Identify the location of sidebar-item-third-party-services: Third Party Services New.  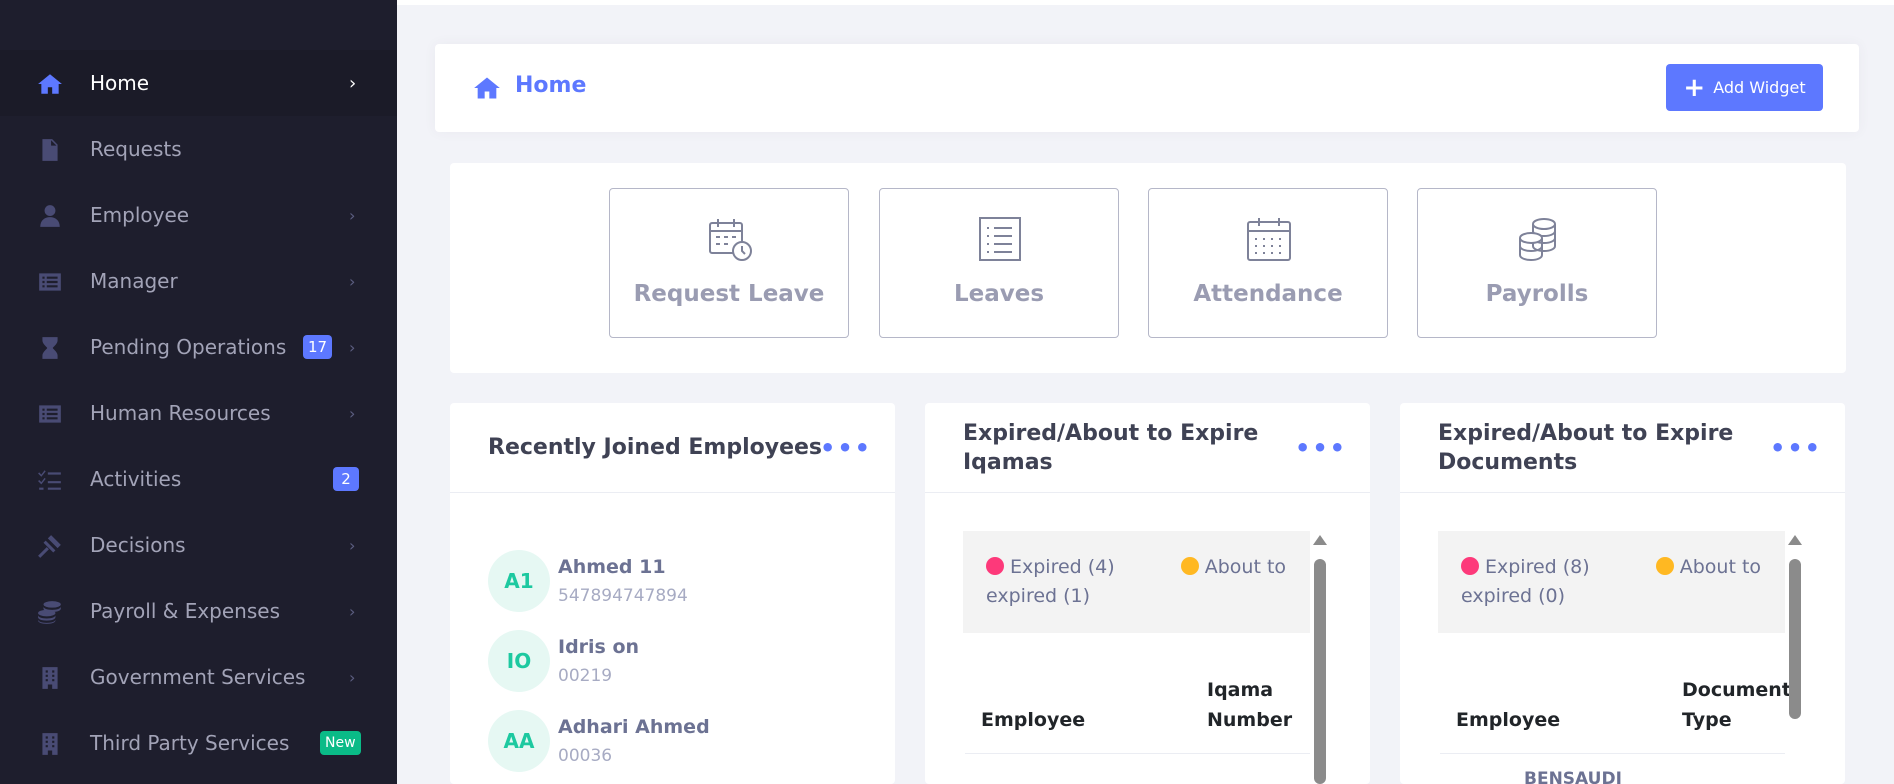
(198, 743).